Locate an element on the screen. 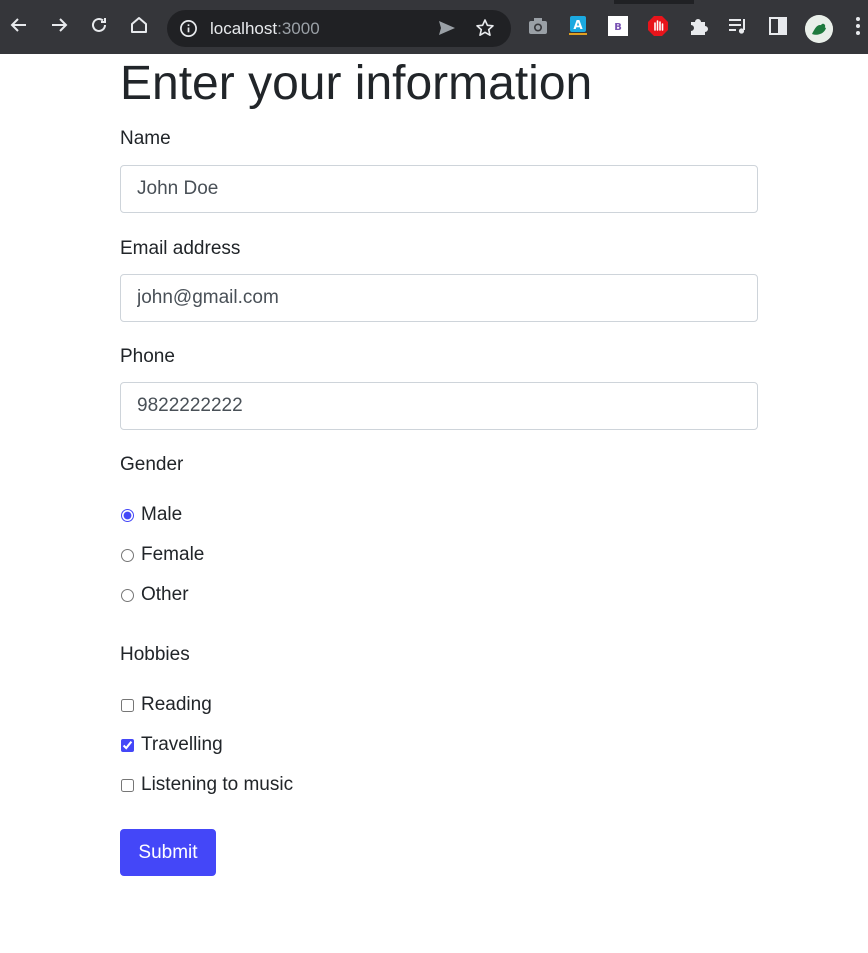 The width and height of the screenshot is (868, 953). hobby-option-travelling: Travelling is located at coordinates (439, 745).